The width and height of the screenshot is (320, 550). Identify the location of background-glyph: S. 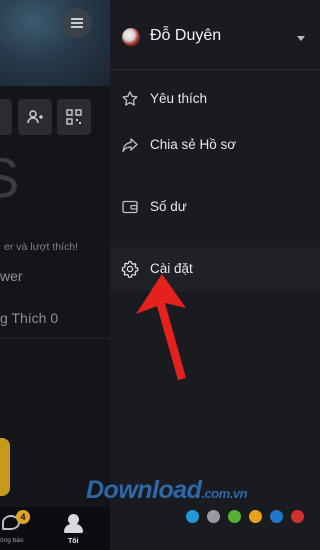
(10, 177).